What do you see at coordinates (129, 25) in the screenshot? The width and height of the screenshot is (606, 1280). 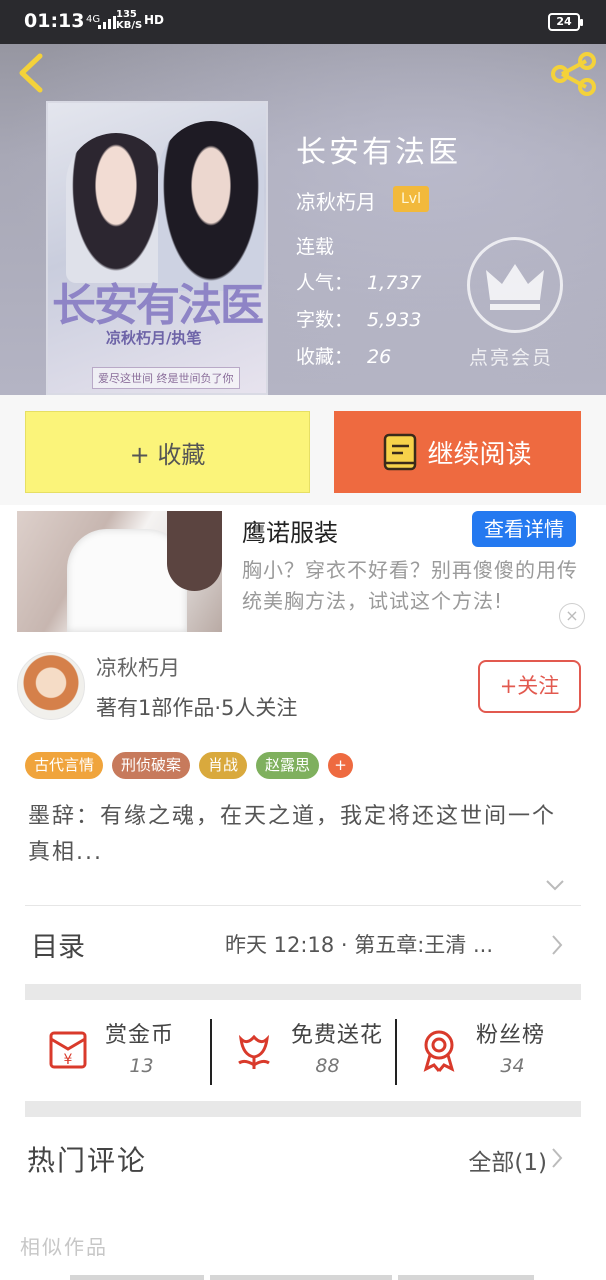 I see `speed-unit: KB/S` at bounding box center [129, 25].